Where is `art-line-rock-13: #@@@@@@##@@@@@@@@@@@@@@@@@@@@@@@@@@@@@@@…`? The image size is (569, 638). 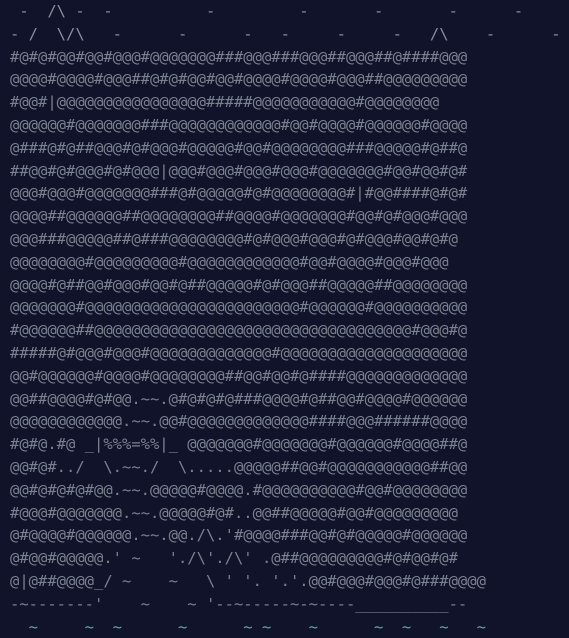 art-line-rock-13: #@@@@@@##@@@@@@@@@@@@@@@@@@@@@@@@@@@@@@@… is located at coordinates (239, 330).